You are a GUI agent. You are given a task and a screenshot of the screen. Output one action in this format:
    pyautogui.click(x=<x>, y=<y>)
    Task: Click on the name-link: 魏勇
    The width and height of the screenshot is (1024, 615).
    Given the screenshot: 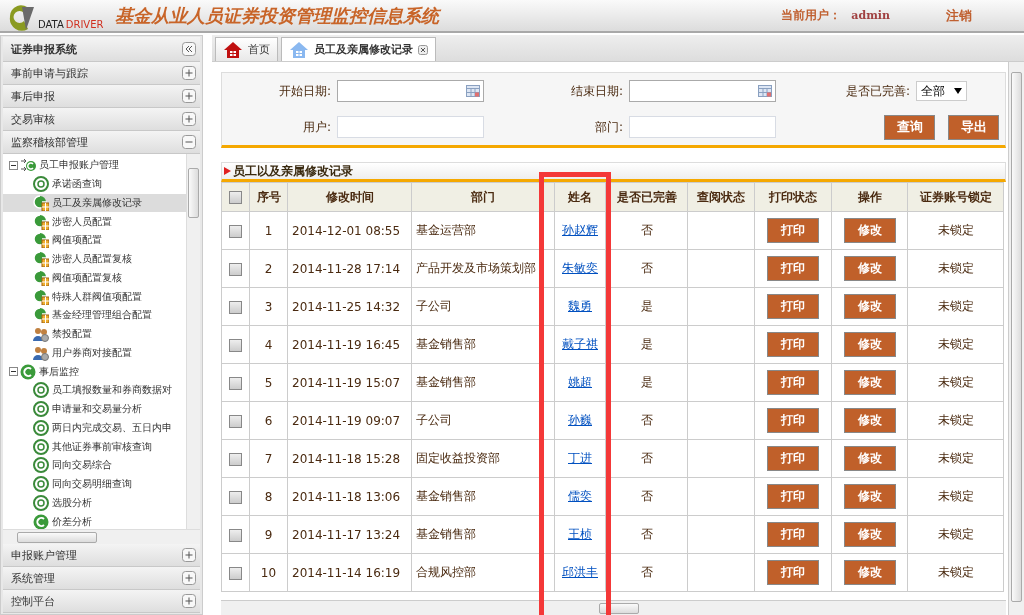 What is the action you would take?
    pyautogui.click(x=580, y=306)
    